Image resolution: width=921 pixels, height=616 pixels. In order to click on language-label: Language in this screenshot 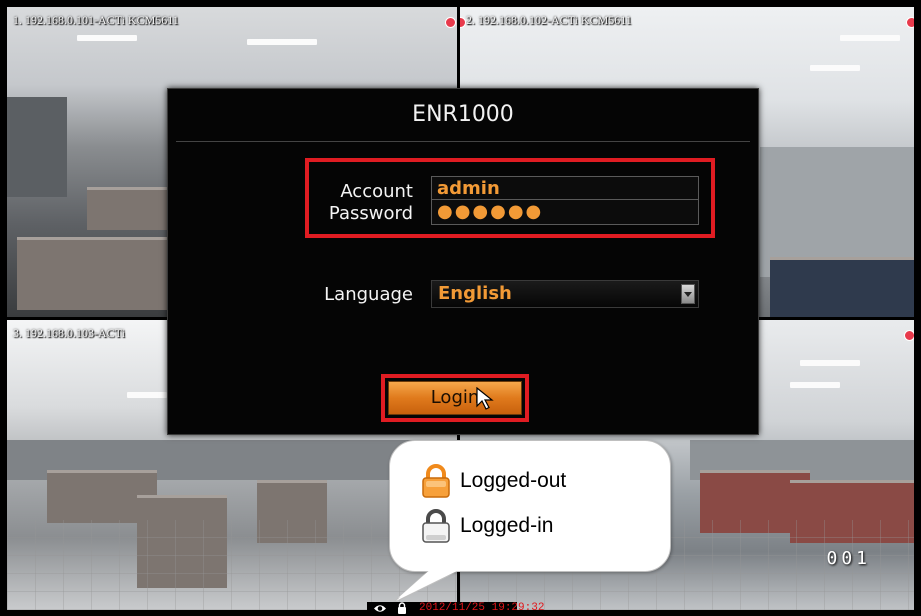, I will do `click(368, 294)`.